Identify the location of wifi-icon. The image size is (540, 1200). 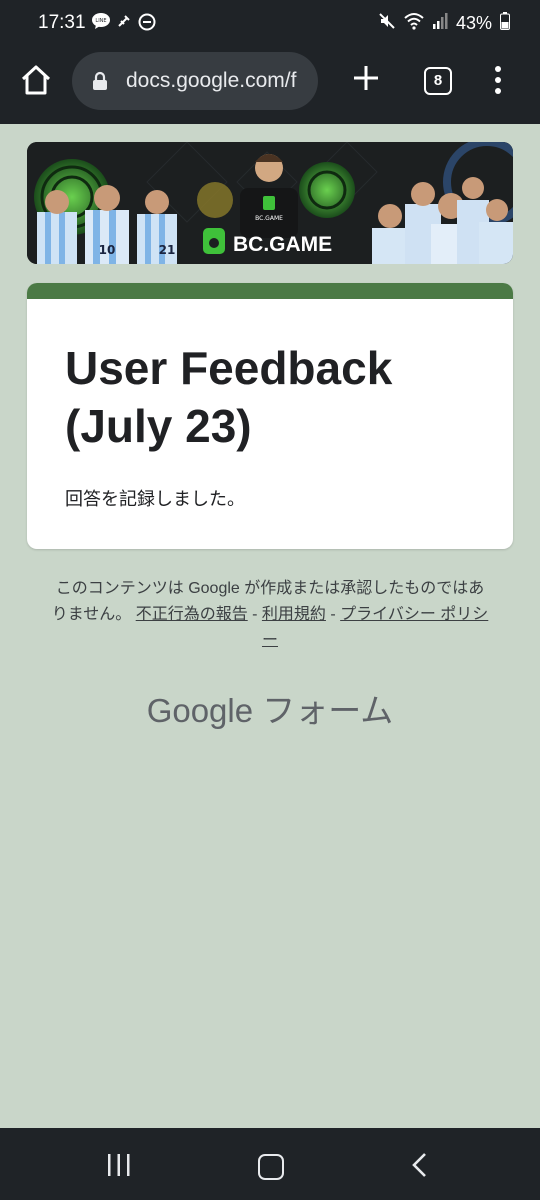
(414, 23).